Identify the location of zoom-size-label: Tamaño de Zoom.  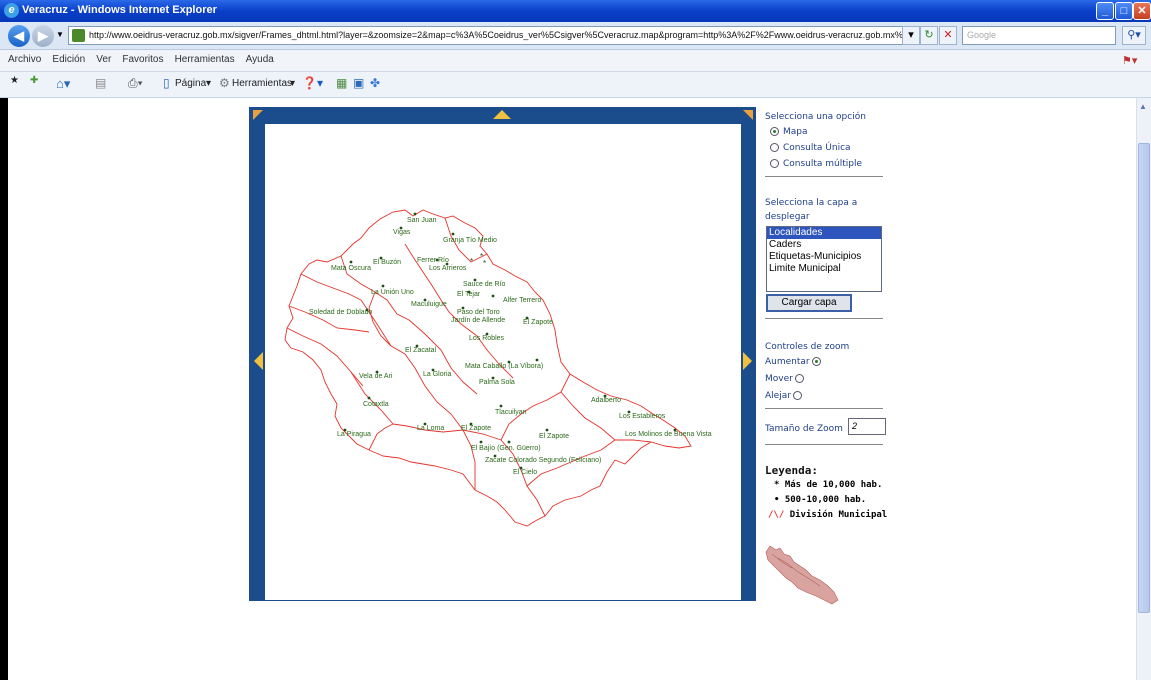
(804, 429).